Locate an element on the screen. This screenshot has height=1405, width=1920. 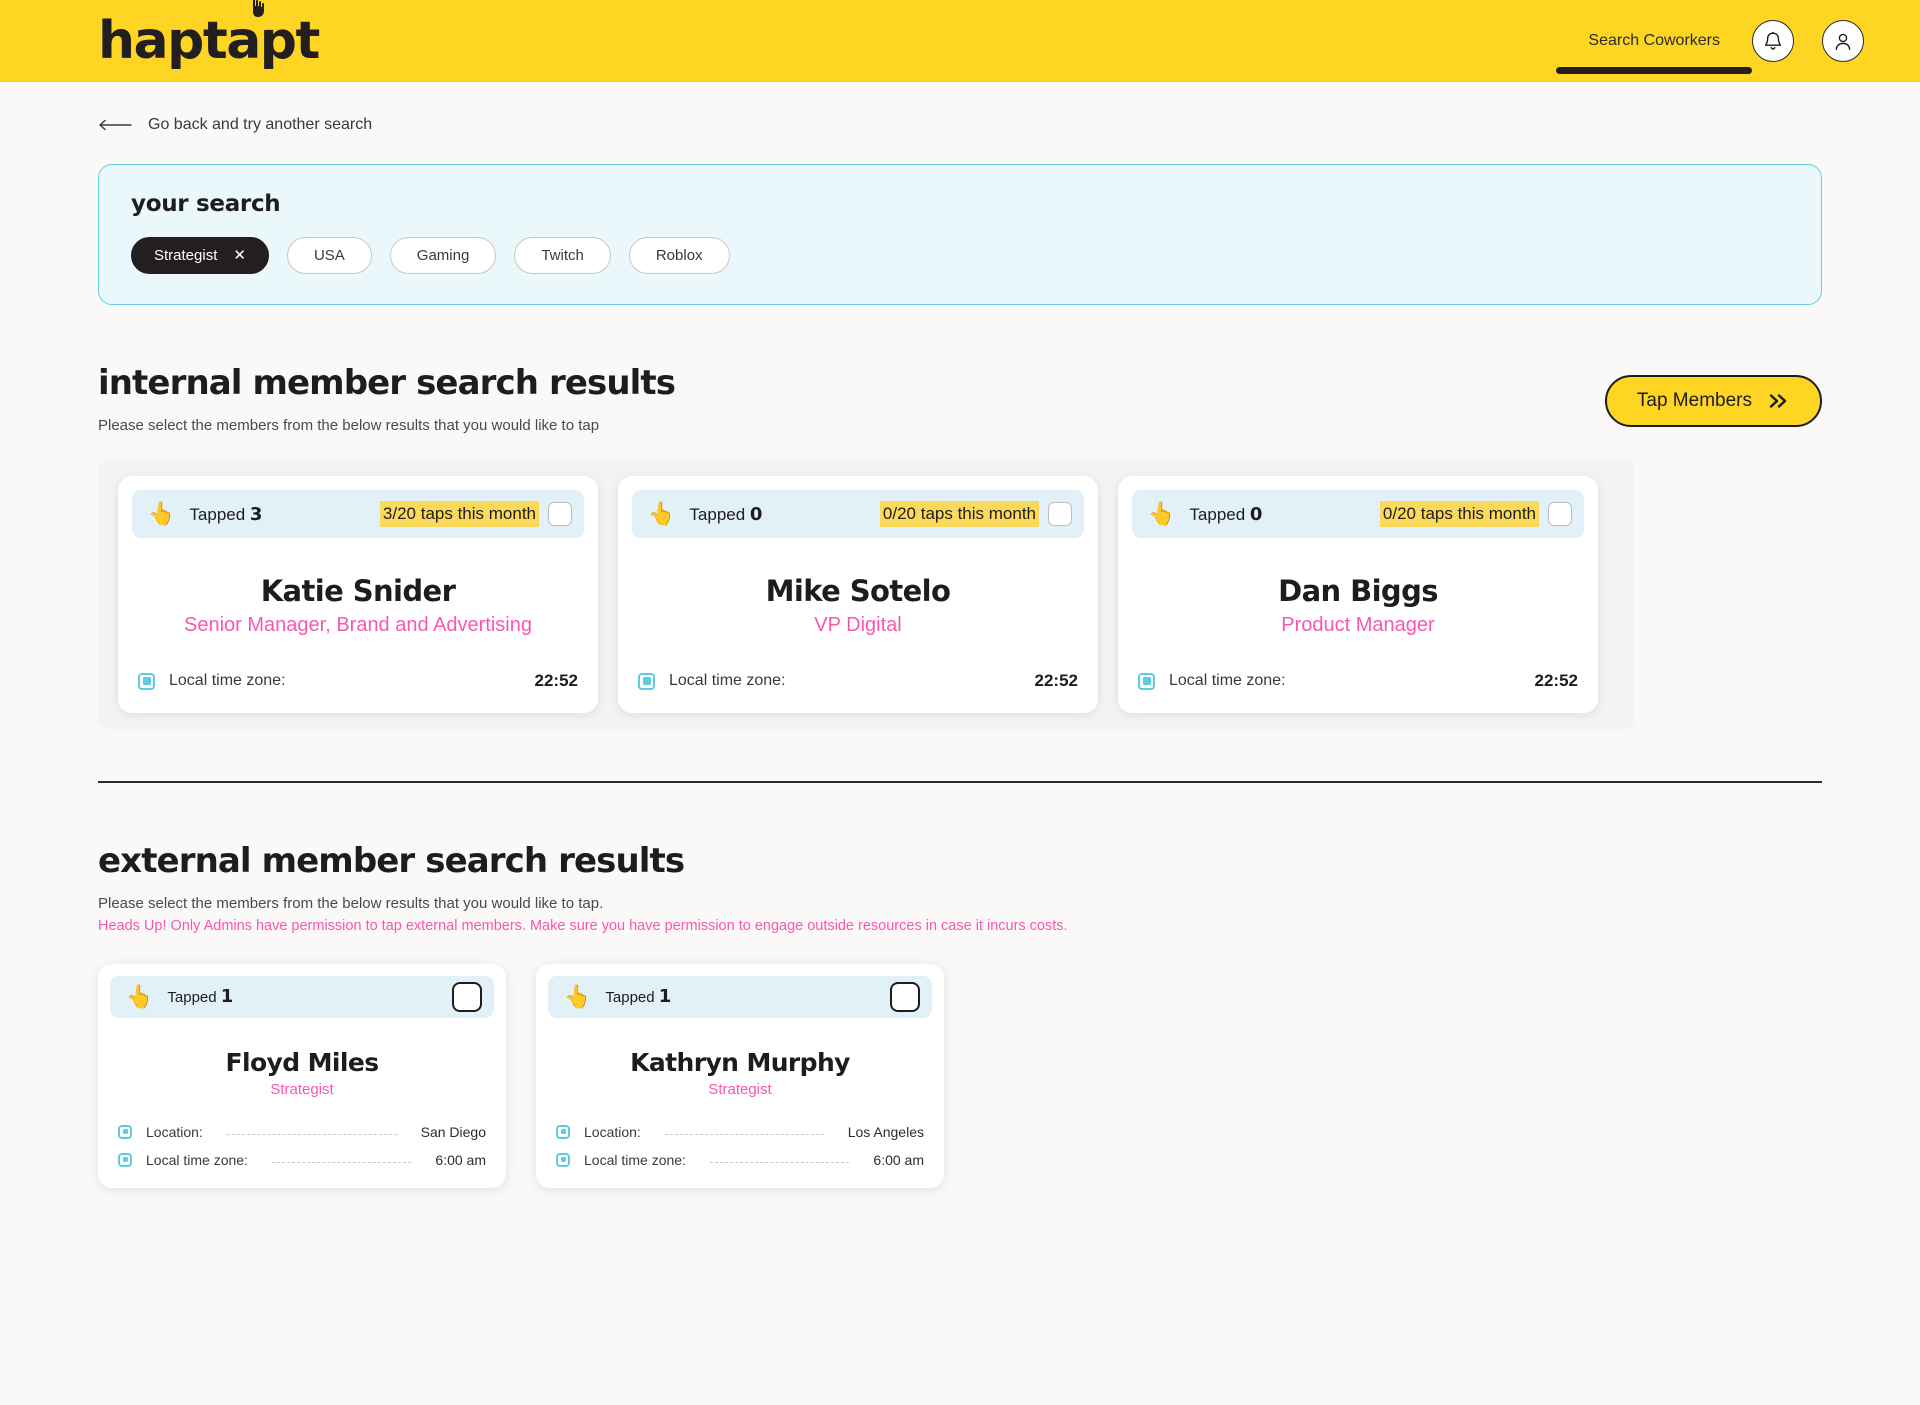
nav-search-coworkers: Search Coworkers is located at coordinates (1654, 41).